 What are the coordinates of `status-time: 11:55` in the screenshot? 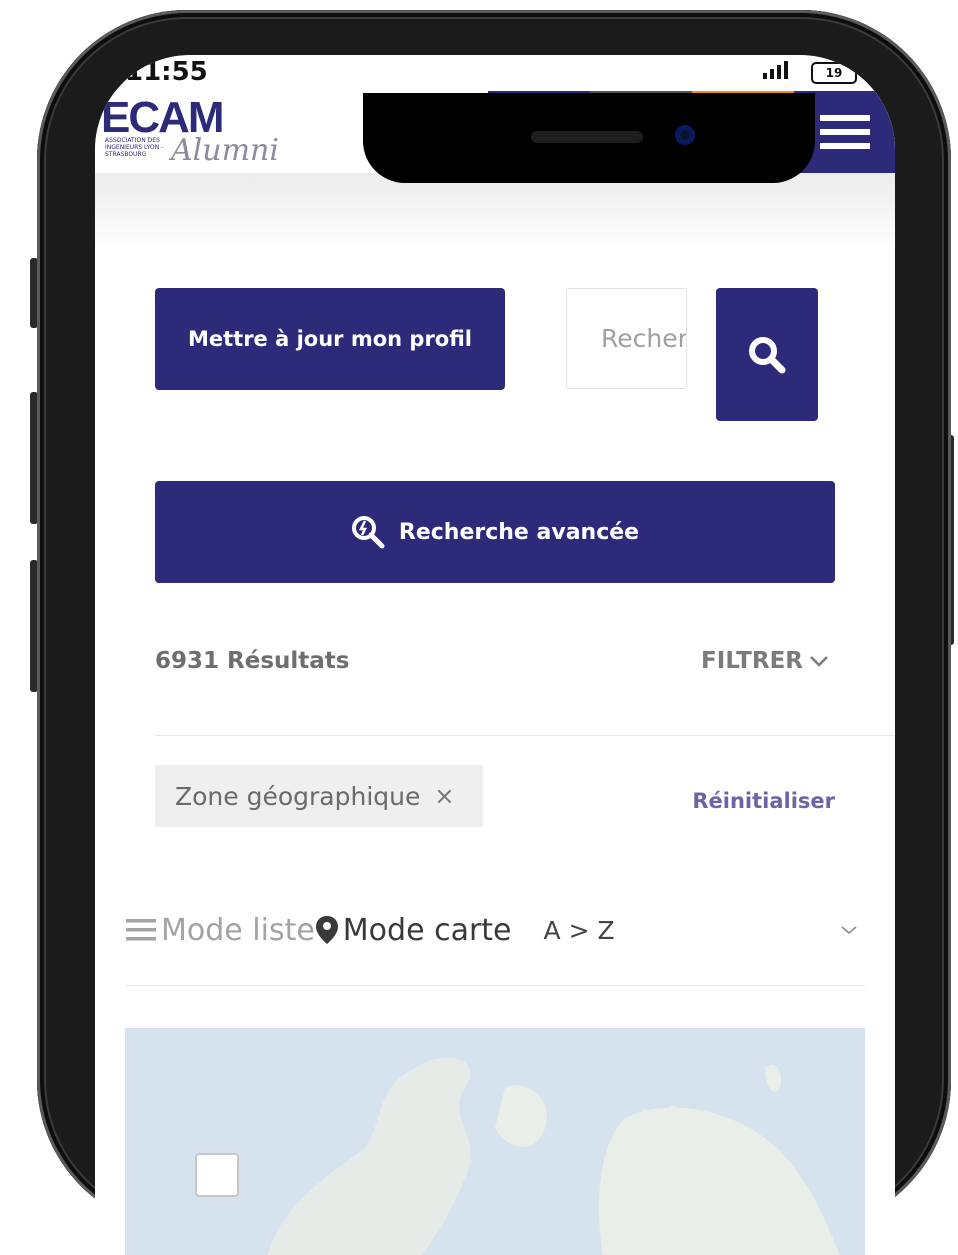 It's located at (166, 72).